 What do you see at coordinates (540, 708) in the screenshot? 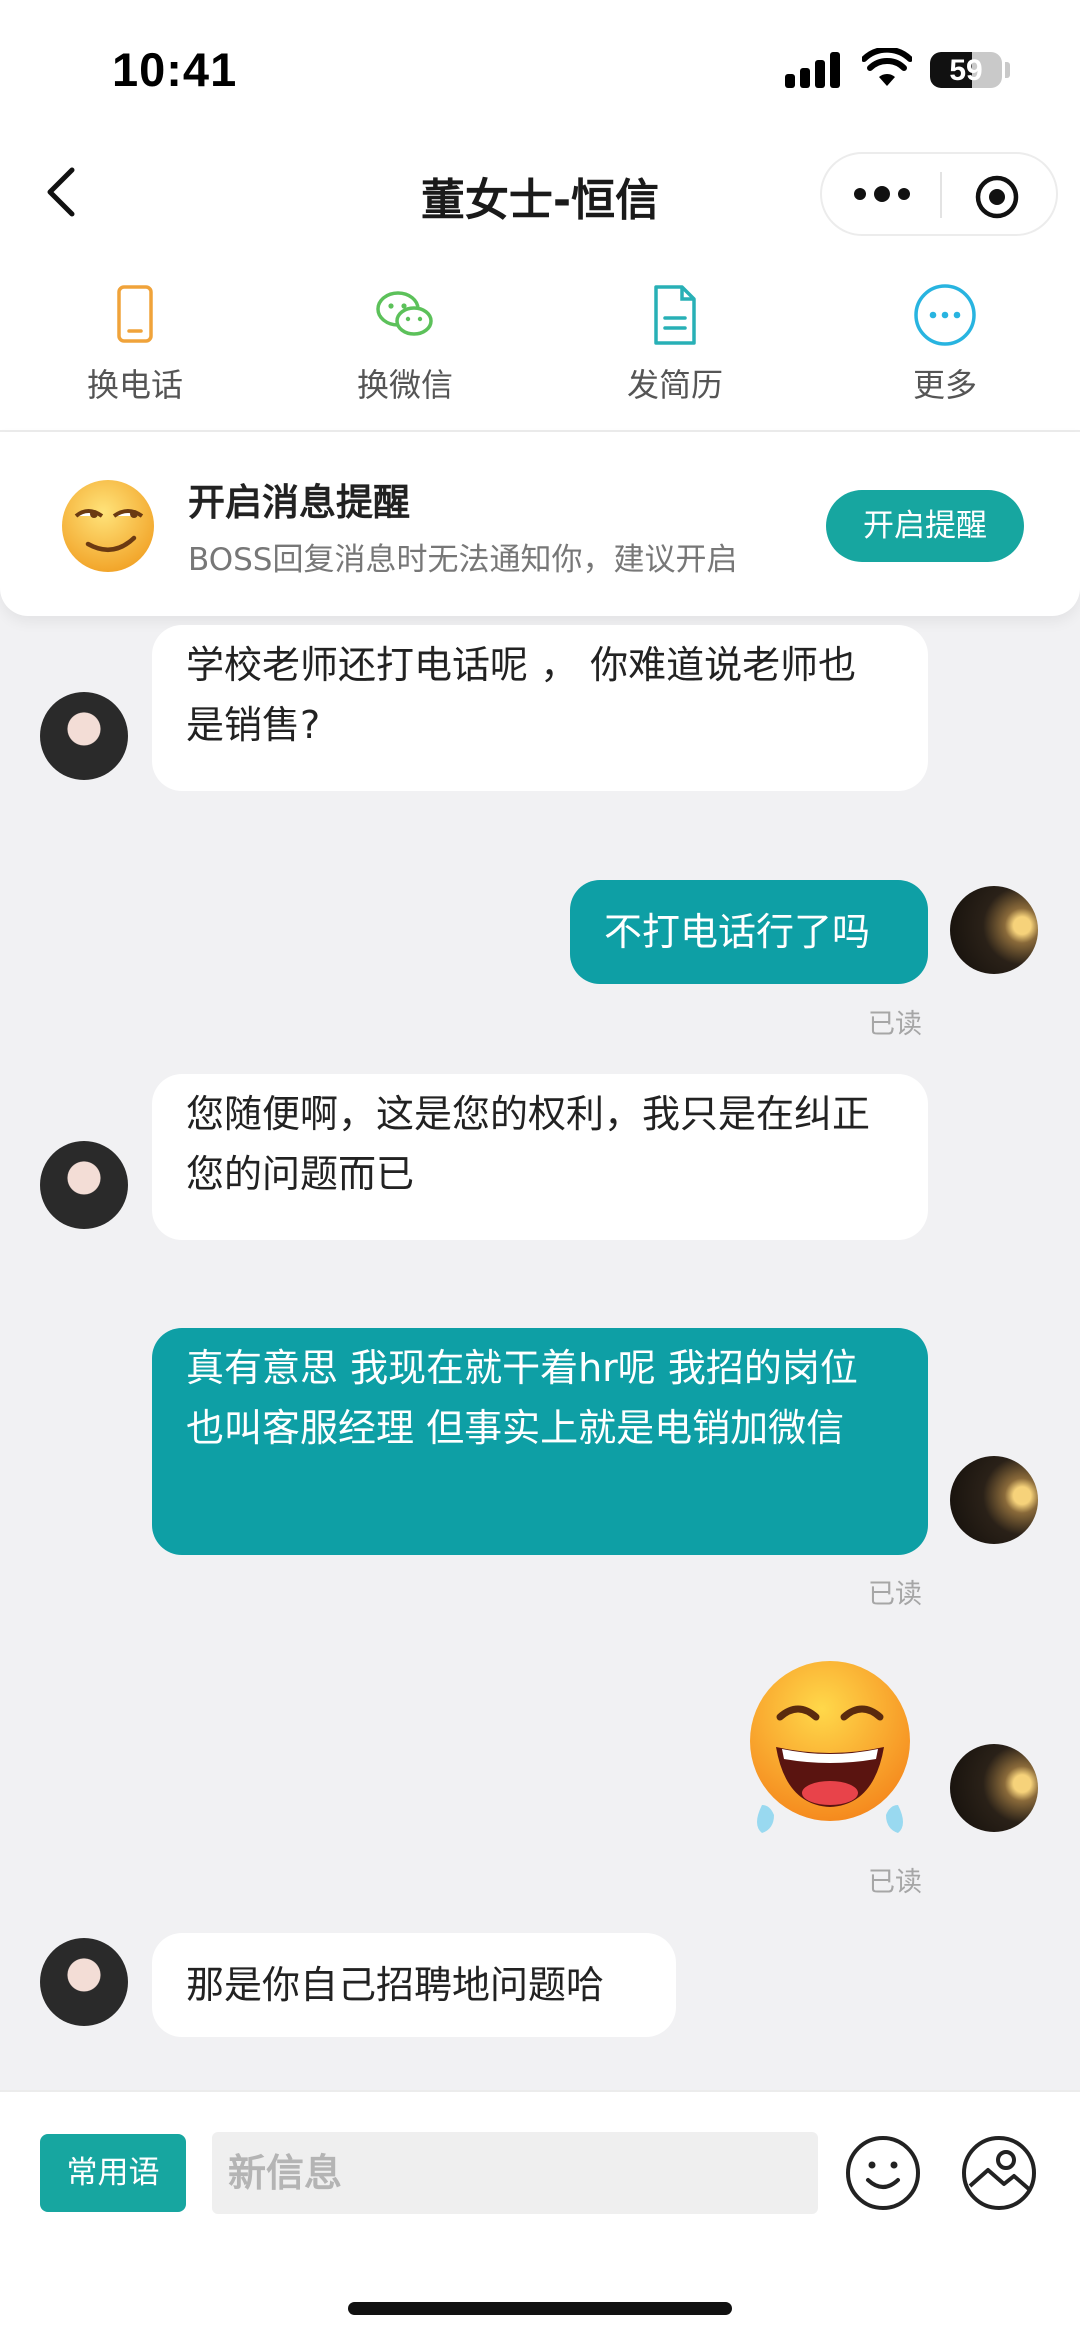
I see `incoming-message: 学校老师还打电话呢 ， 你难道说老师也是销售?` at bounding box center [540, 708].